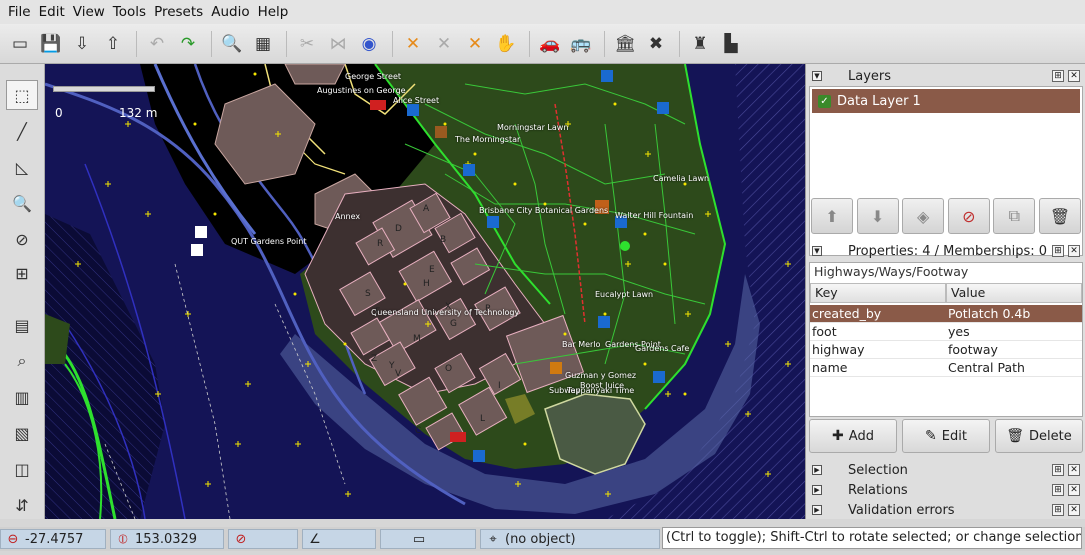 The height and width of the screenshot is (555, 1085). I want to click on properties-dialog-header: ▼ Properties: 4 / Memberships: 0 ⊞ ✕, so click(946, 251).